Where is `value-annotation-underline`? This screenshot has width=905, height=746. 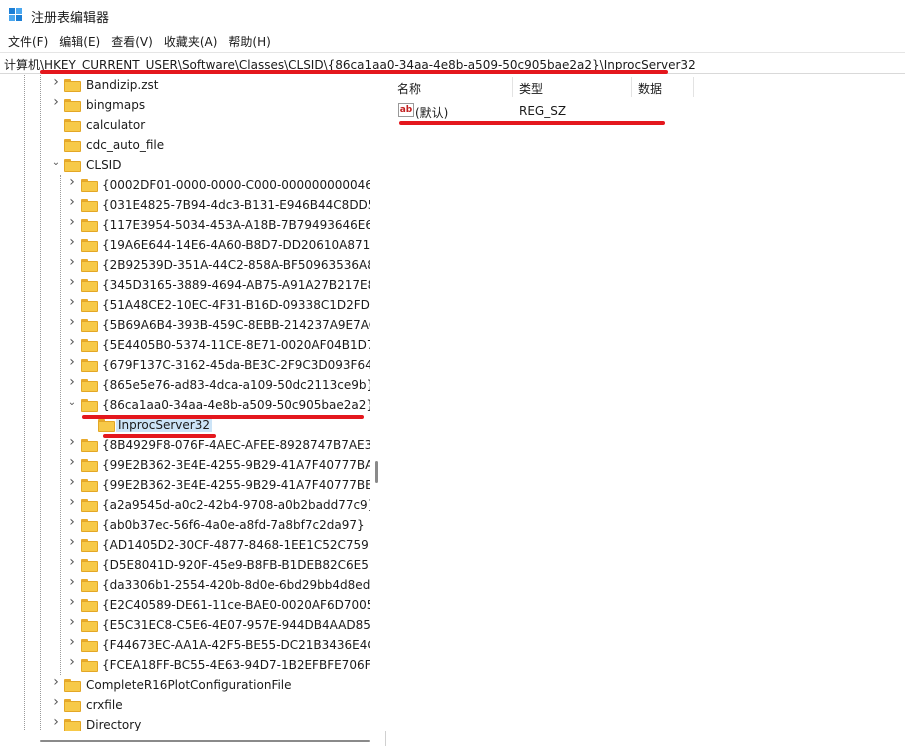 value-annotation-underline is located at coordinates (532, 123).